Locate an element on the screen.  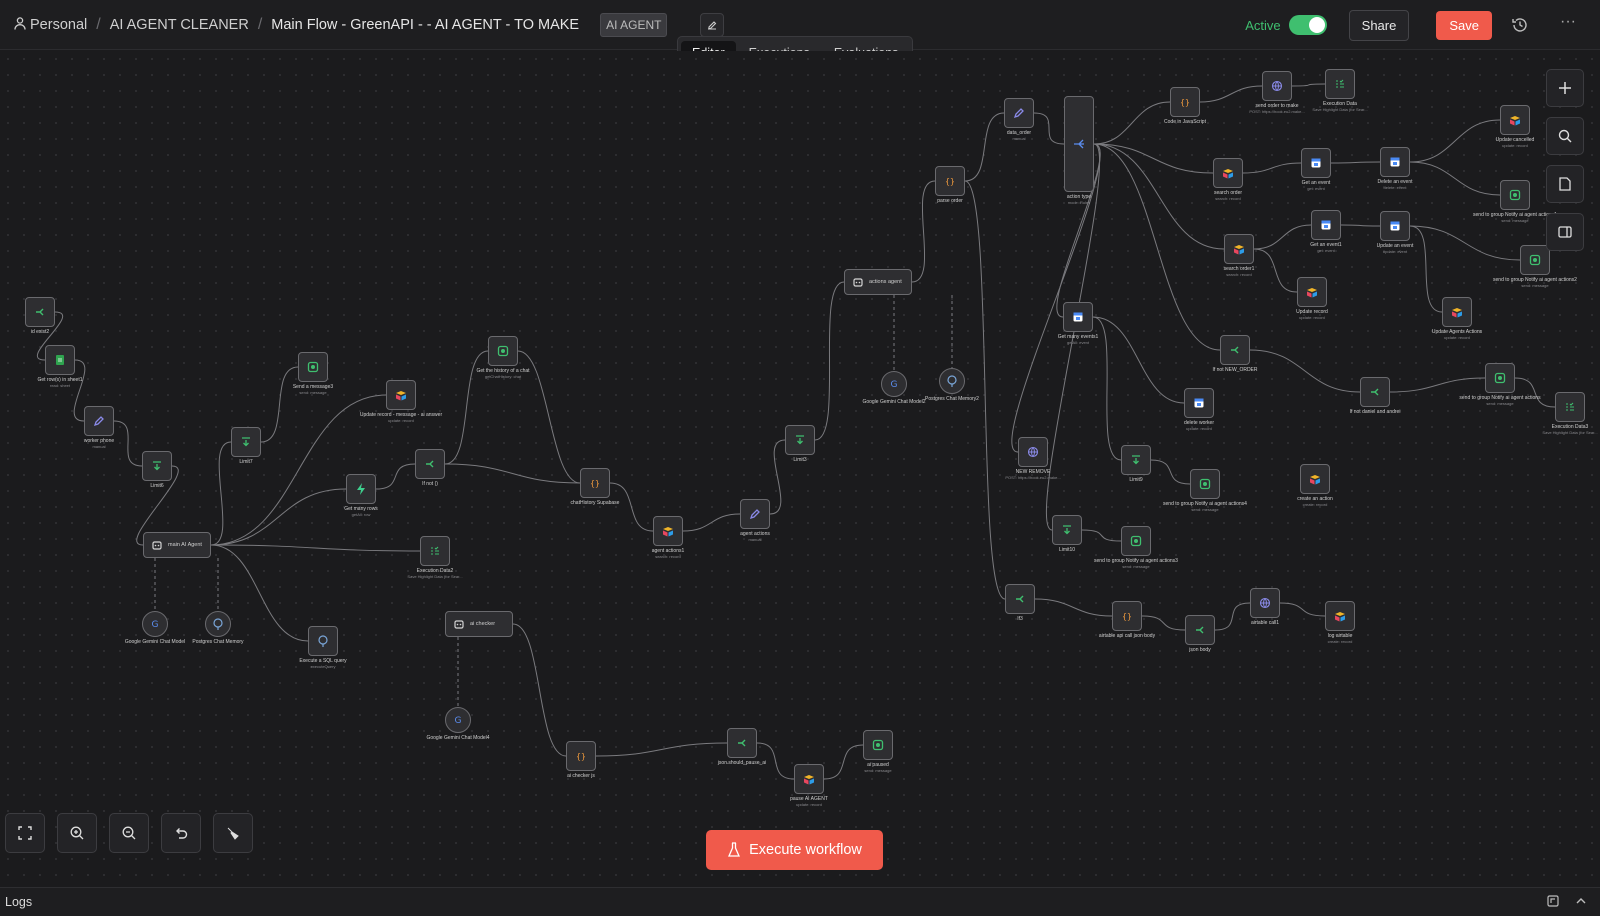
workflow-node-n45 is located at coordinates (1457, 312).